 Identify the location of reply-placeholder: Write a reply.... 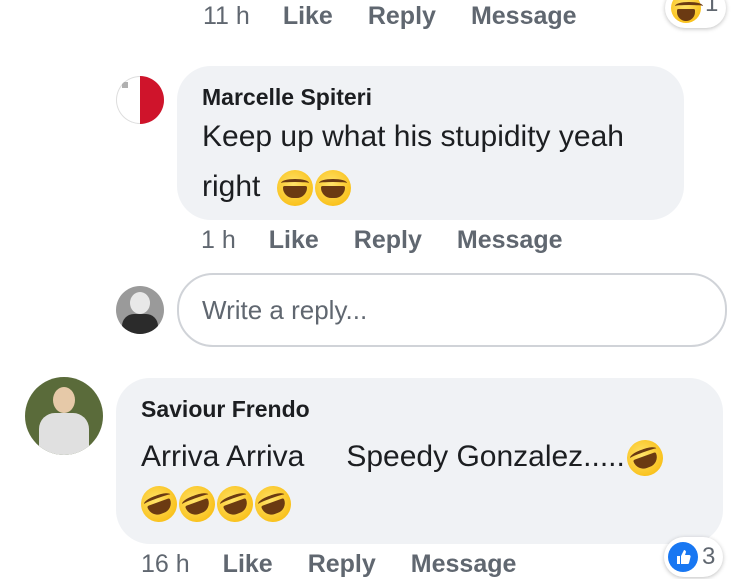
(285, 310).